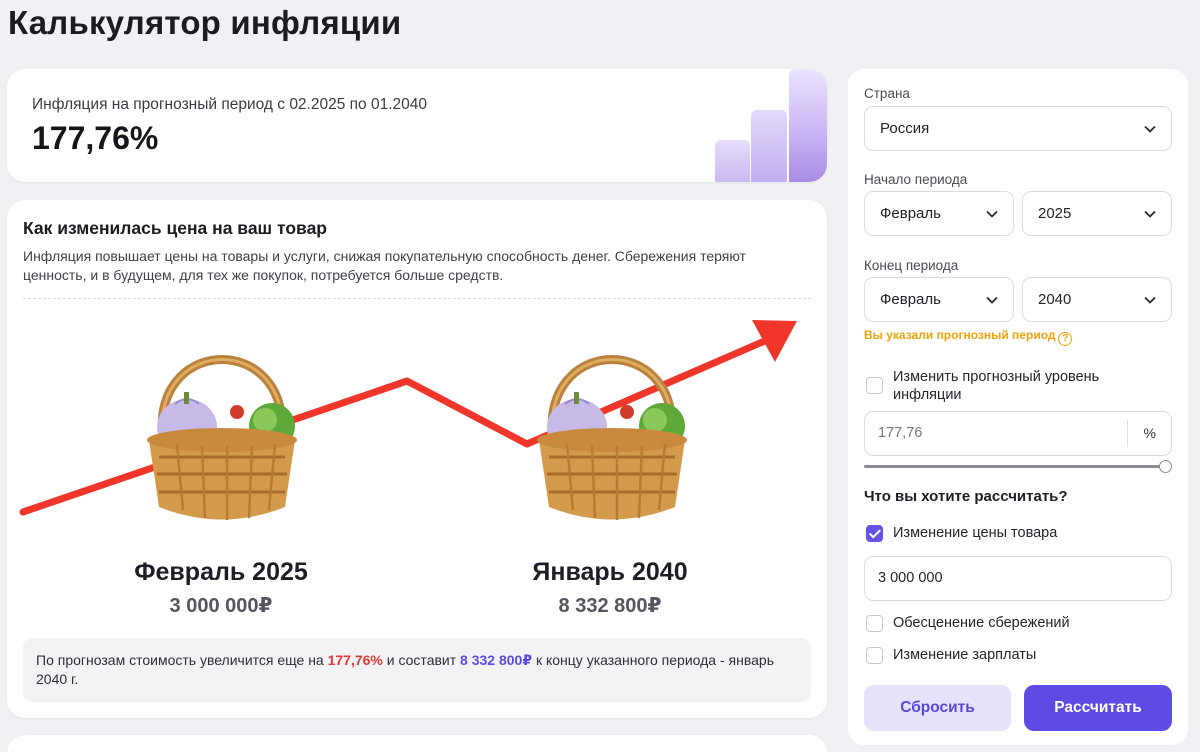  I want to click on forecast-warning-text: Вы указали прогнозный период, so click(960, 335).